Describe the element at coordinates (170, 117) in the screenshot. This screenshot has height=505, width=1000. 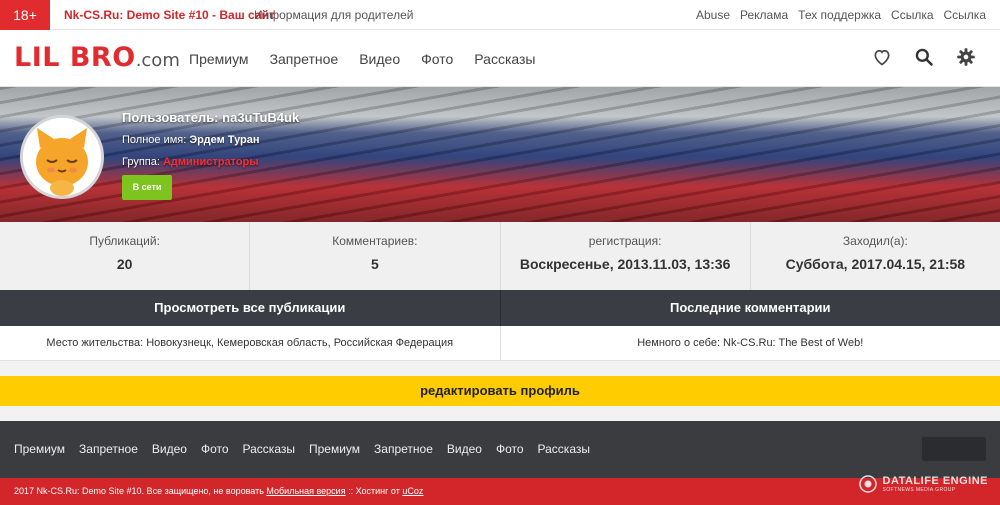
I see `username-label: Пользователь:` at that location.